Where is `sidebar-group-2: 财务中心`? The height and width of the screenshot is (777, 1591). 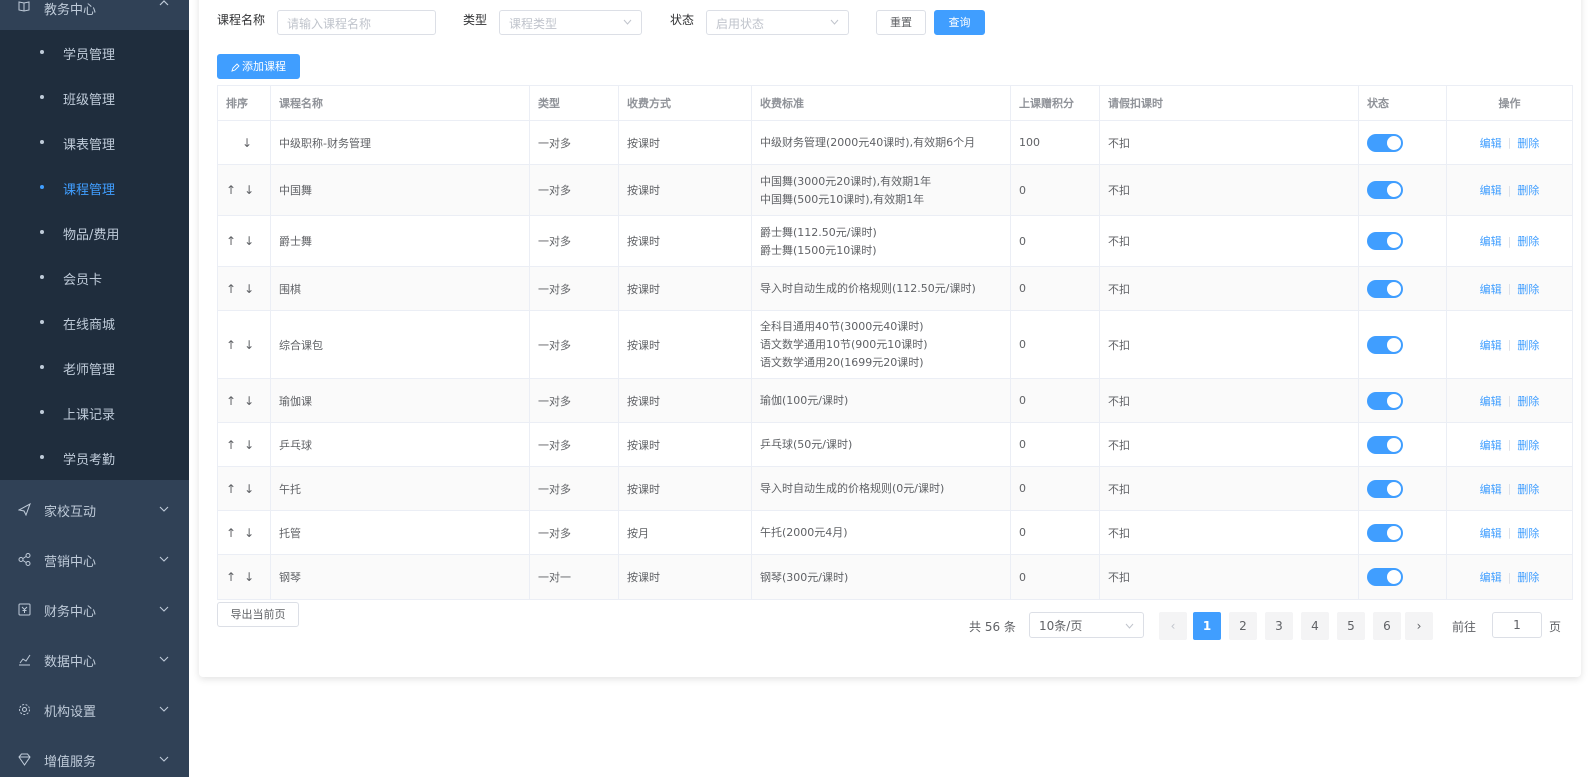 sidebar-group-2: 财务中心 is located at coordinates (94, 609).